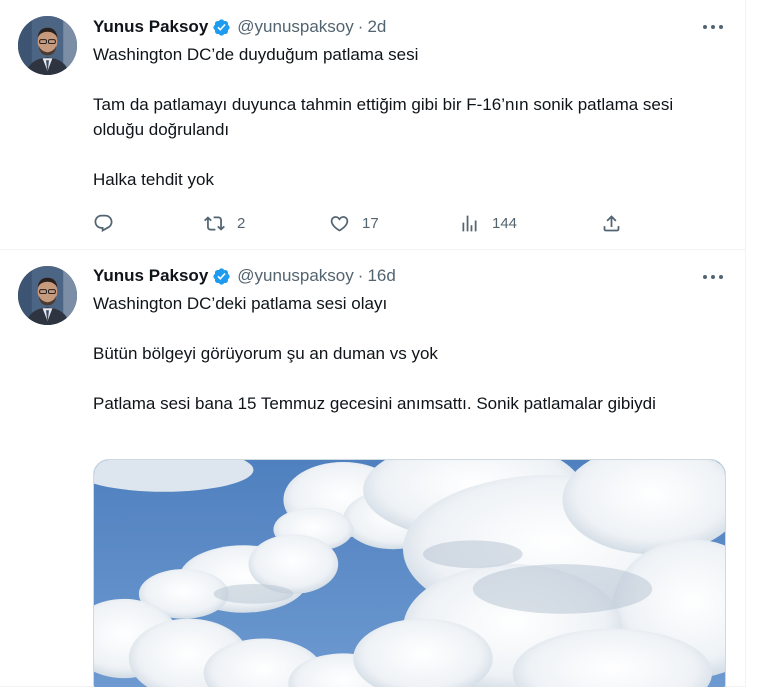  I want to click on reply-button, so click(109, 223).